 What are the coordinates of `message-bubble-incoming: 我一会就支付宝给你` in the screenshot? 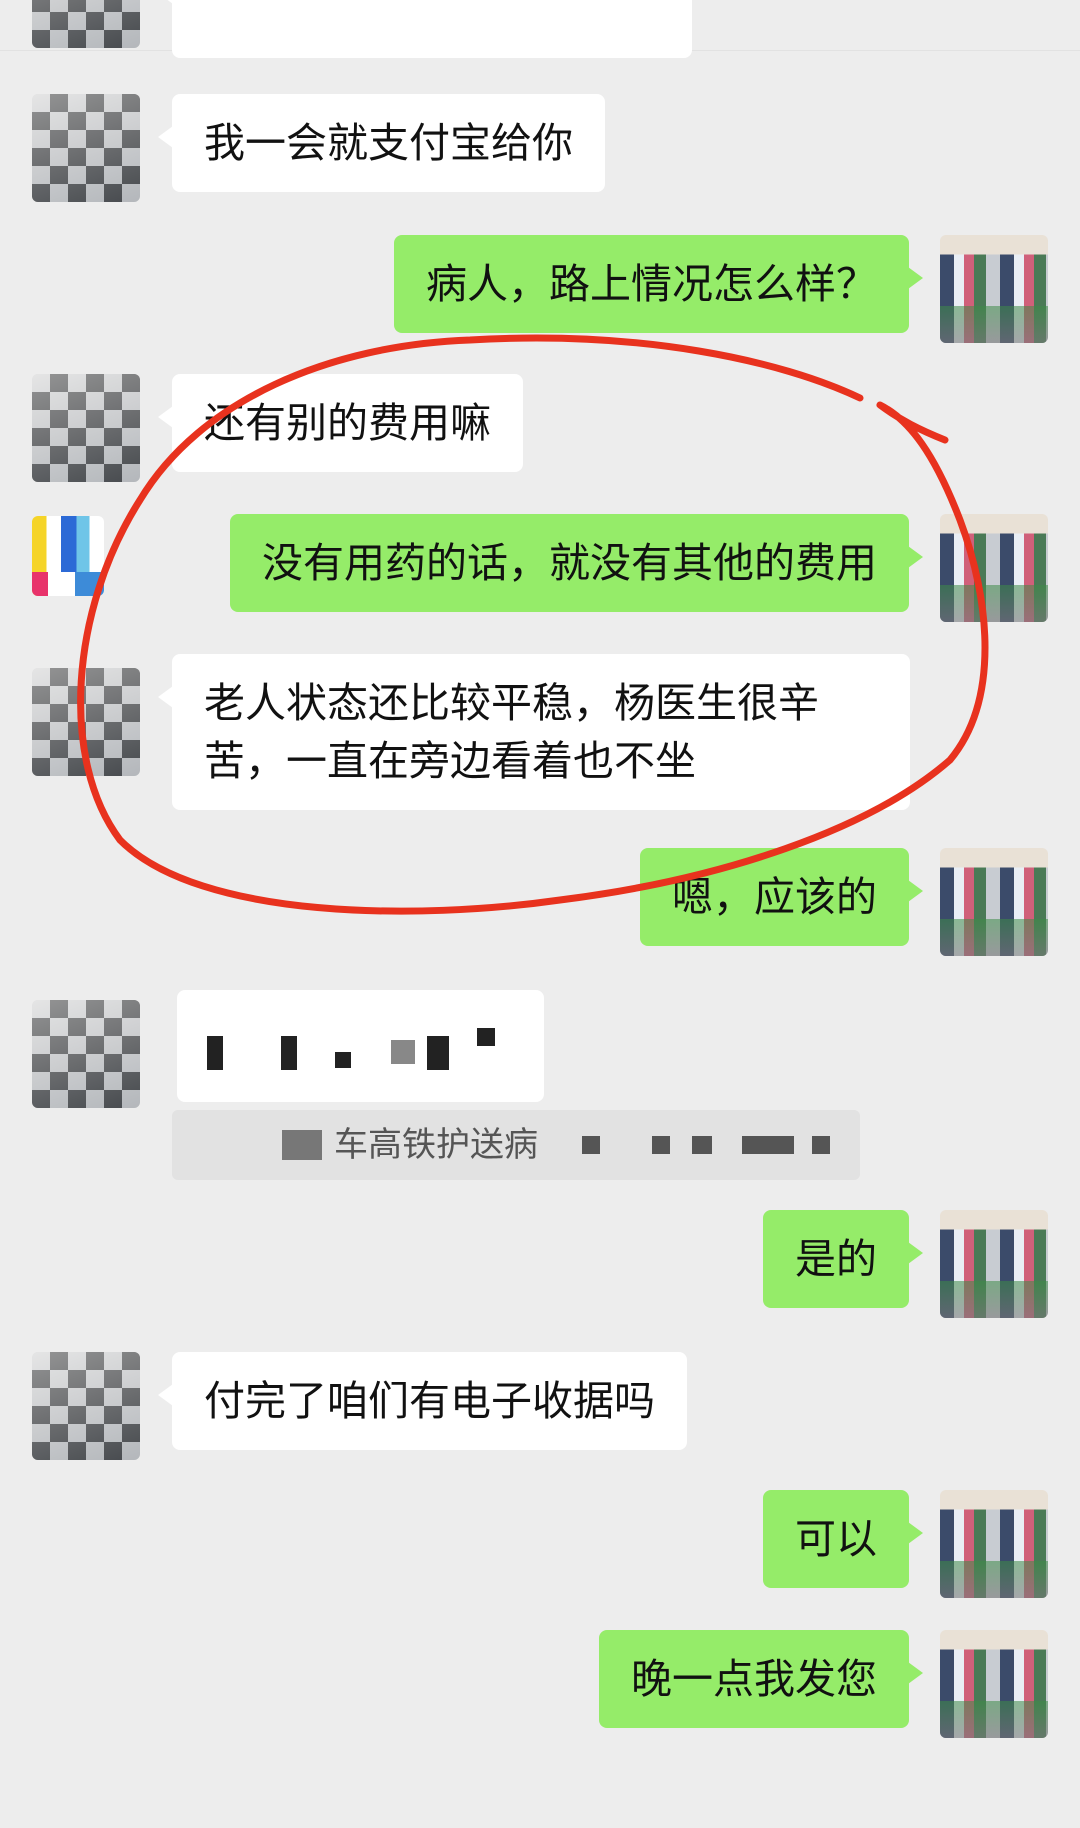 It's located at (381, 143).